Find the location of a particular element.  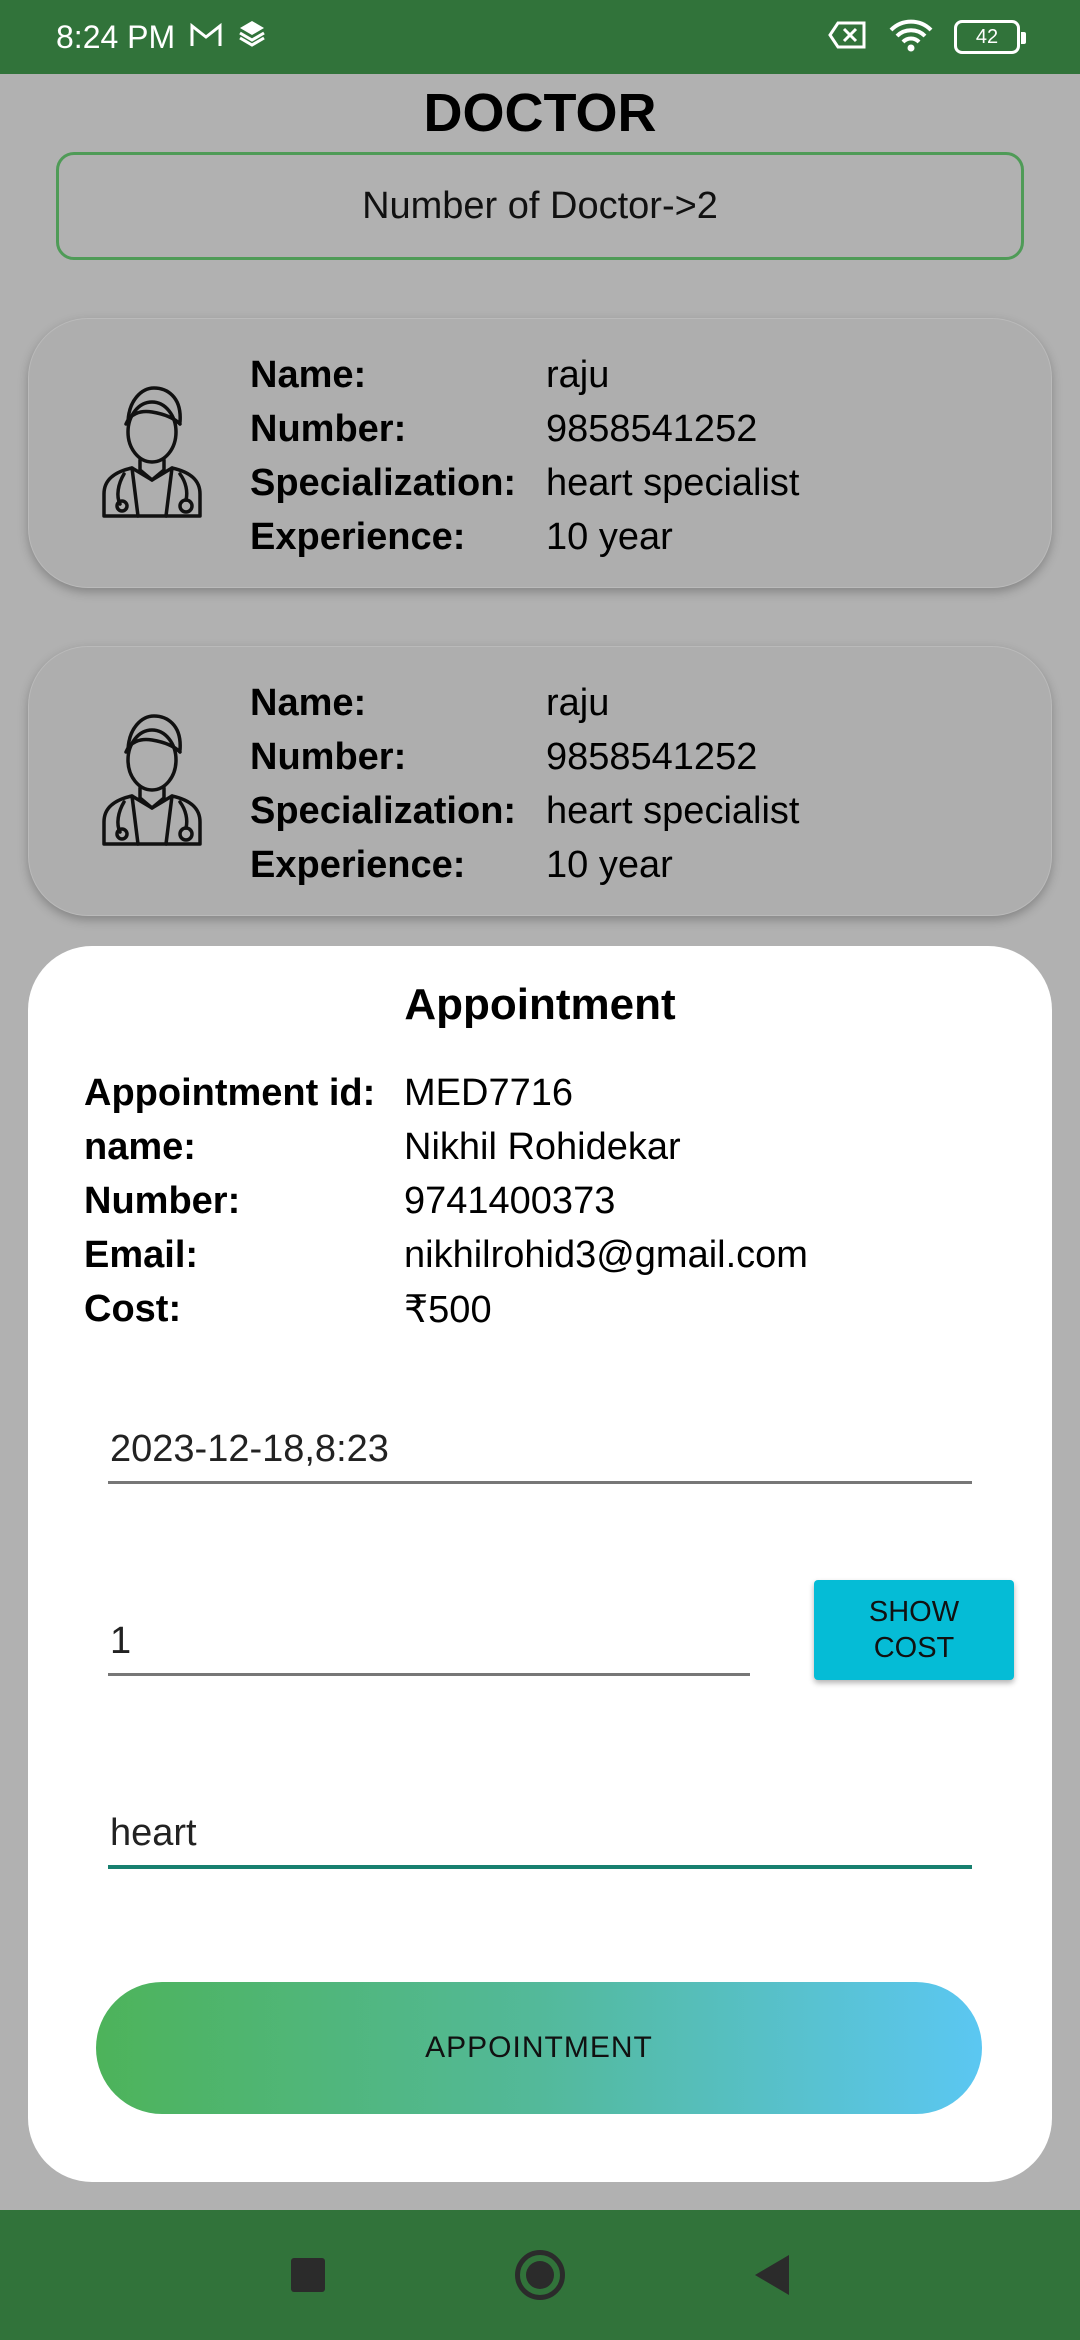

gmail-icon is located at coordinates (206, 37).